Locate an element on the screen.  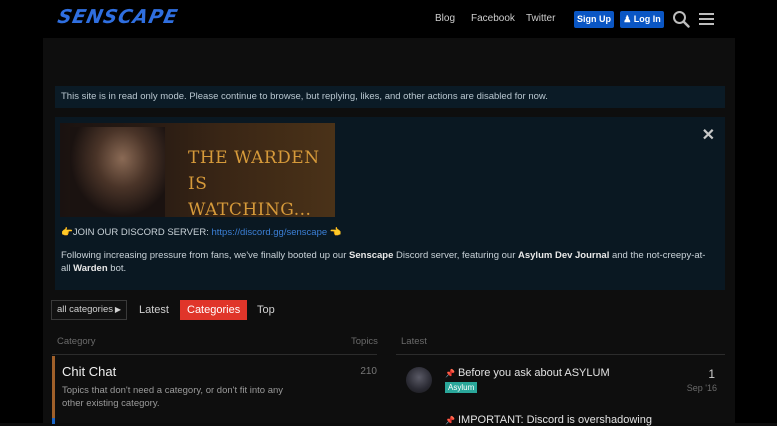
user-icon: ♟ is located at coordinates (627, 19).